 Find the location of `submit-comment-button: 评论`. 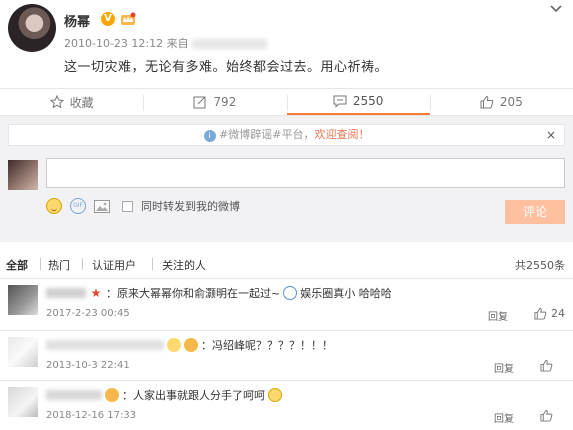

submit-comment-button: 评论 is located at coordinates (535, 212).